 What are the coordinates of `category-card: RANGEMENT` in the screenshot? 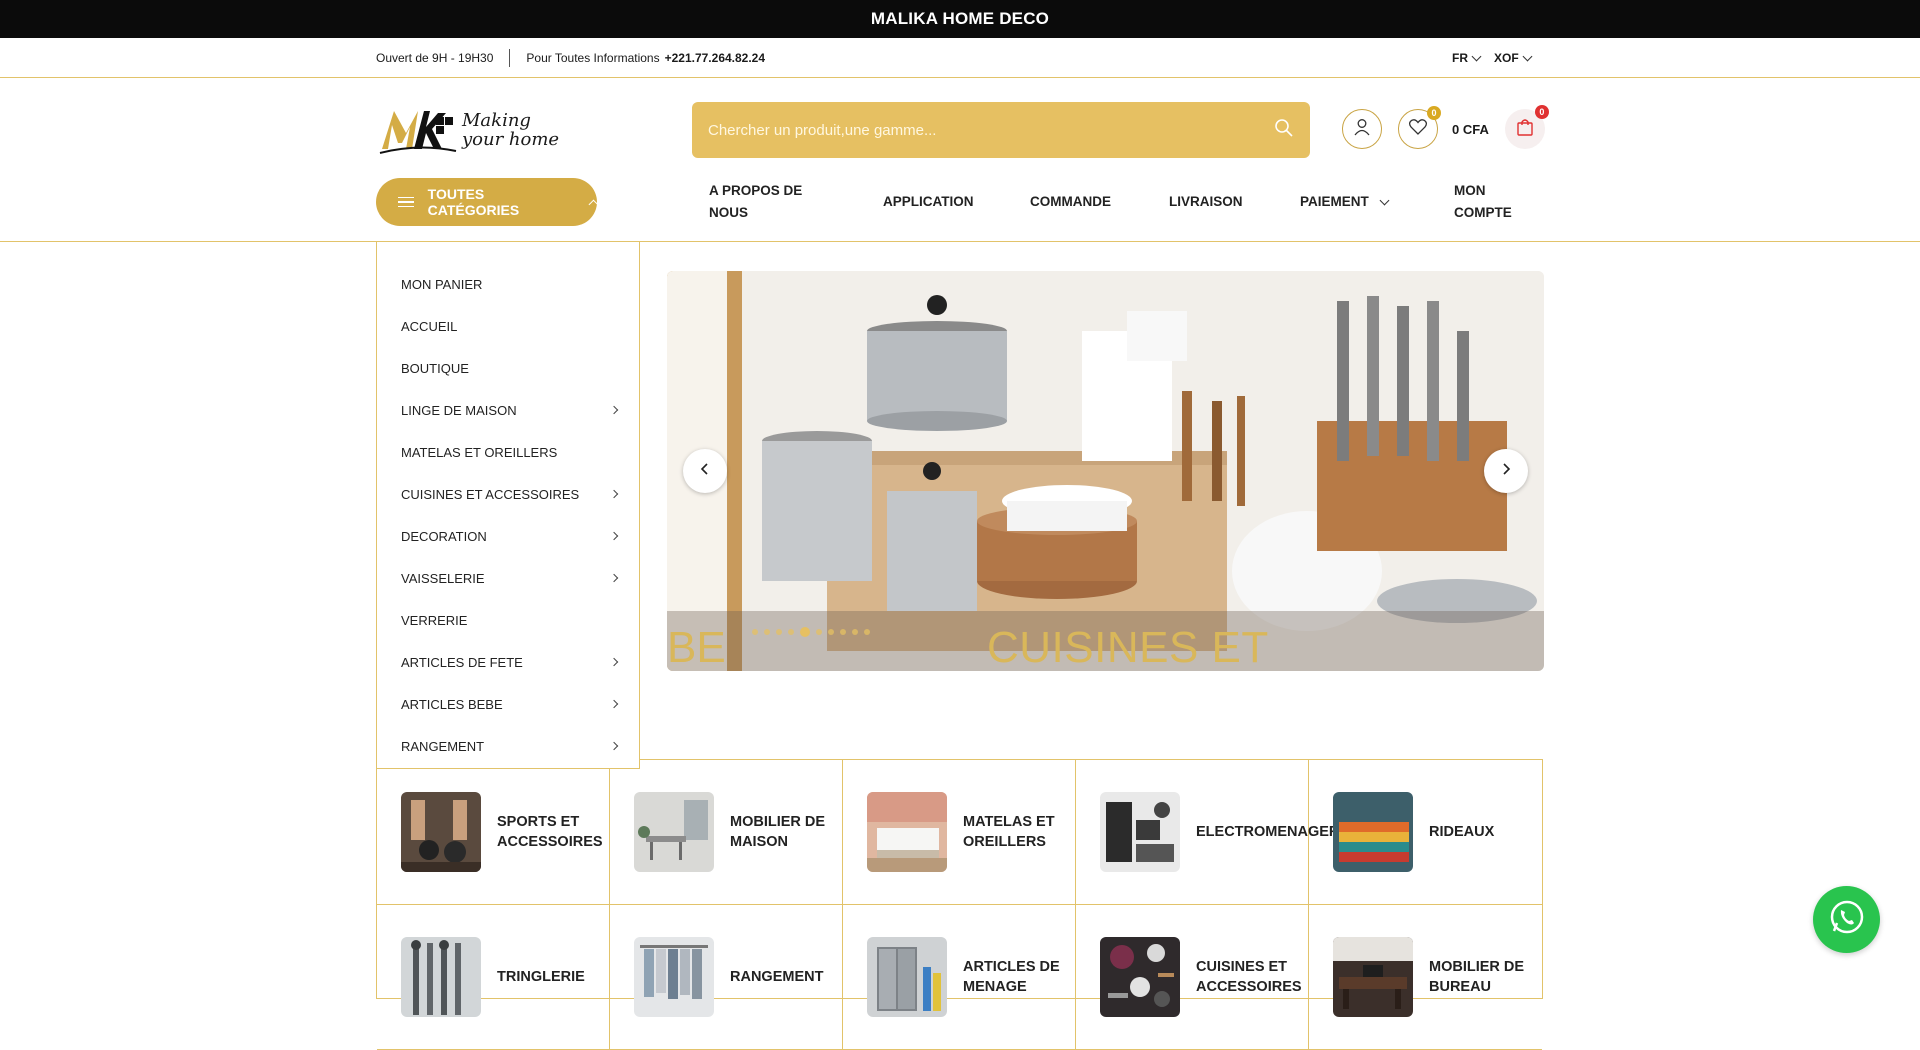 It's located at (726, 977).